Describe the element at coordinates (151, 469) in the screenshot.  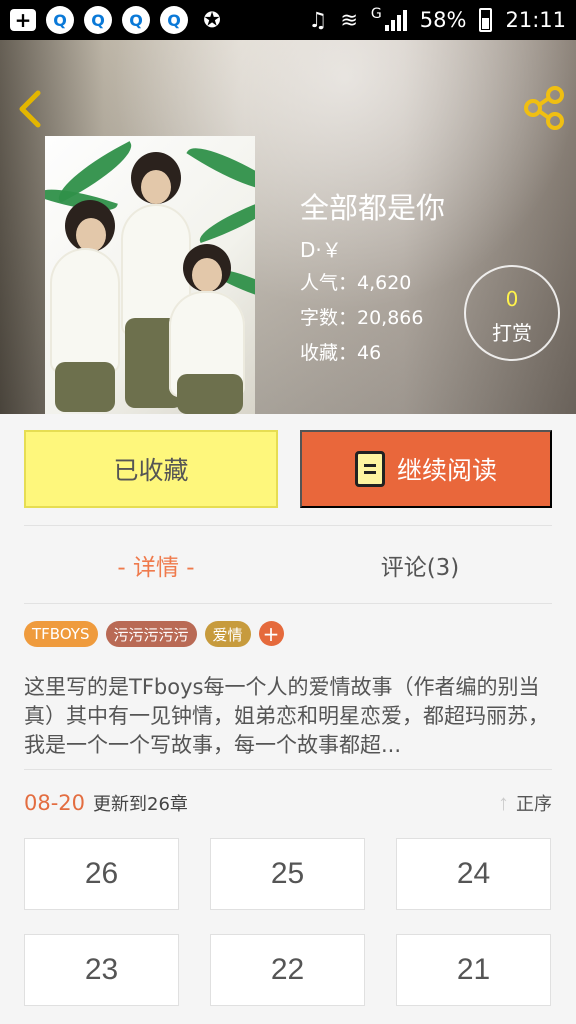
I see `favorite-button: 已收藏` at that location.